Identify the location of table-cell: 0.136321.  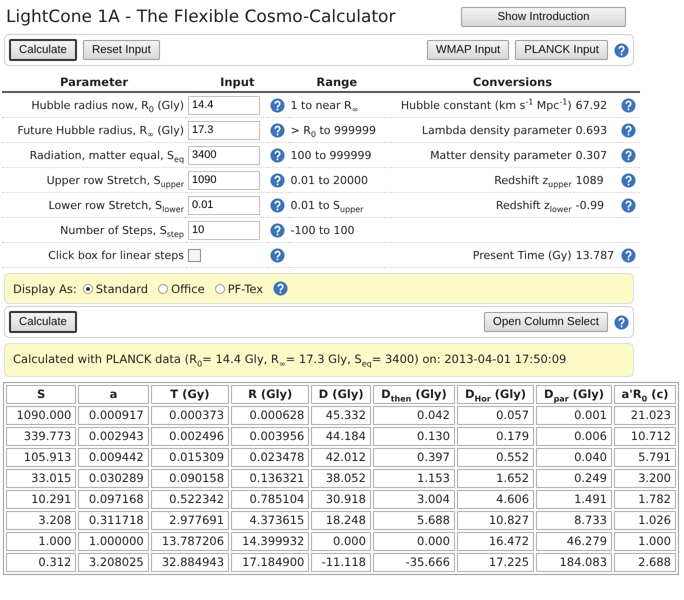
(270, 478).